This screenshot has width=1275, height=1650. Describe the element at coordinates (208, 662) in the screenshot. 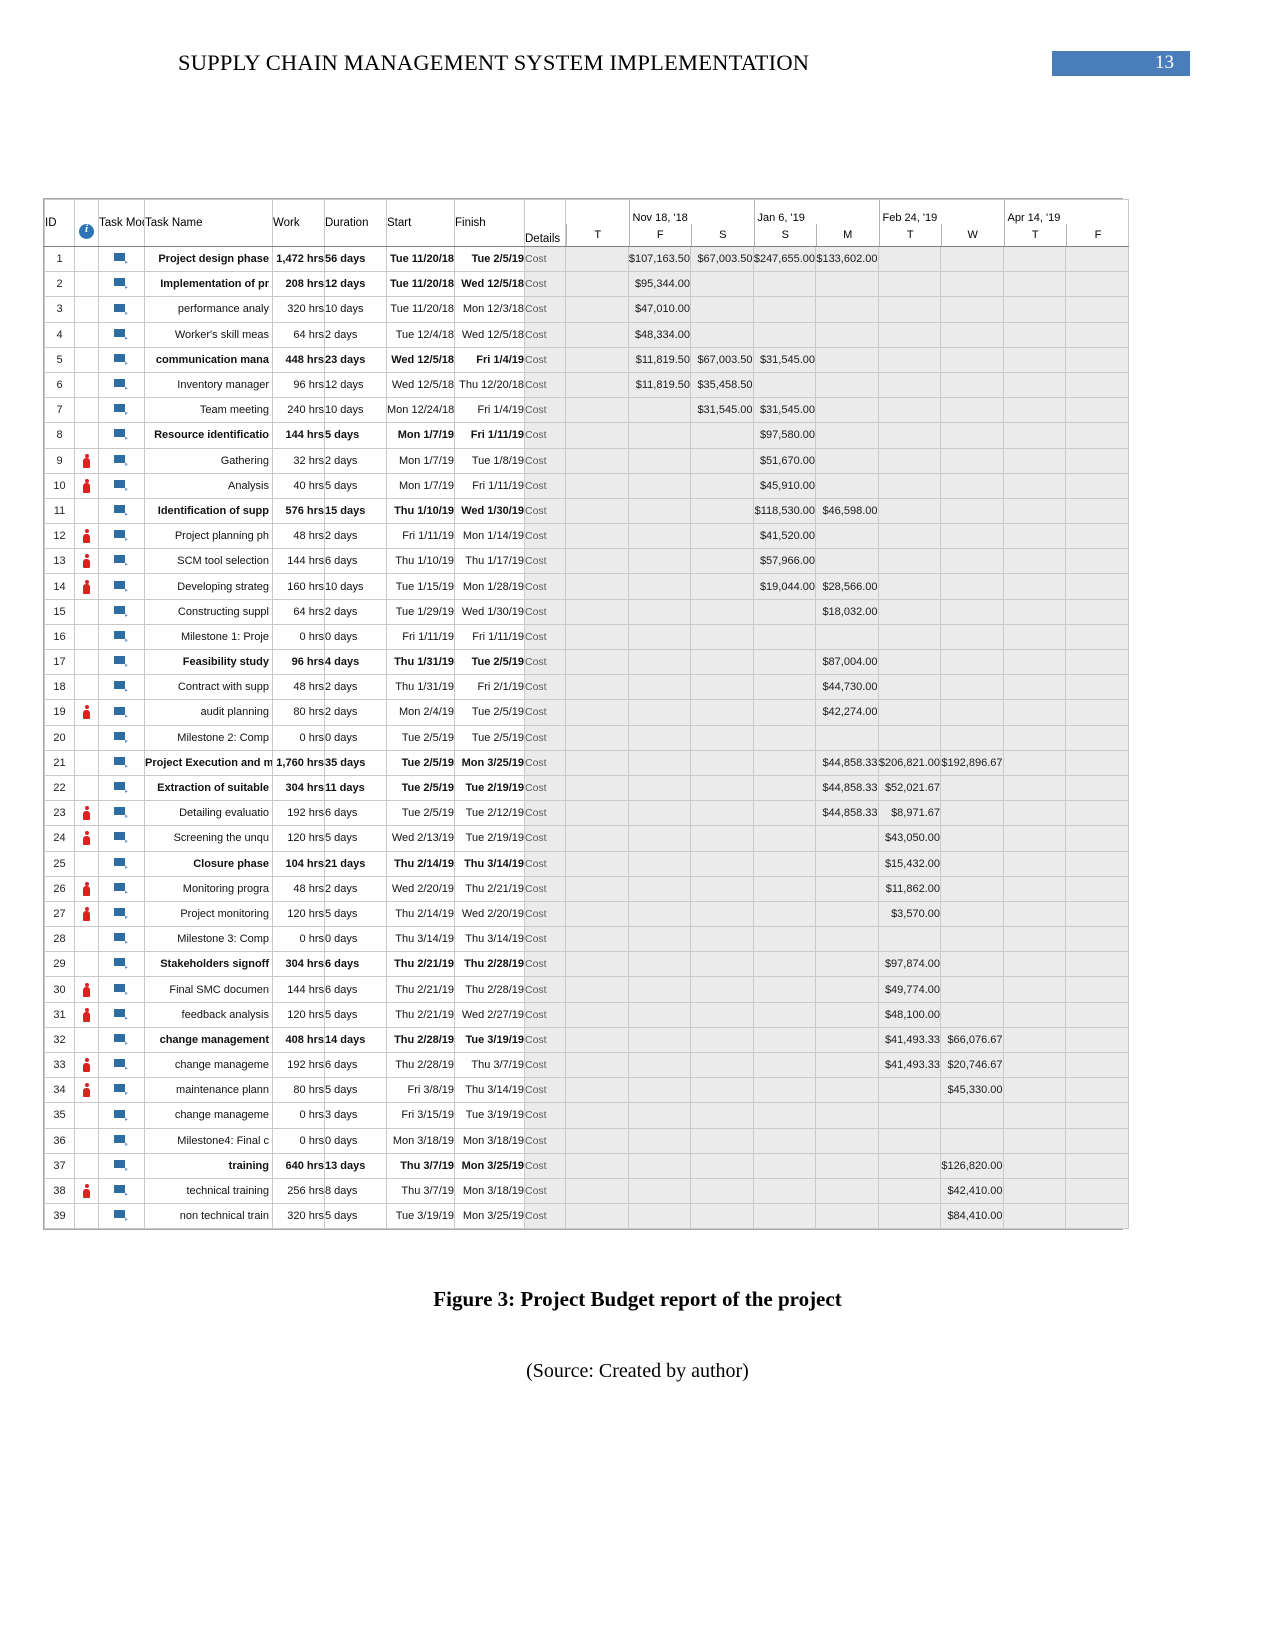

I see `row-task-name: Feasibility study` at that location.